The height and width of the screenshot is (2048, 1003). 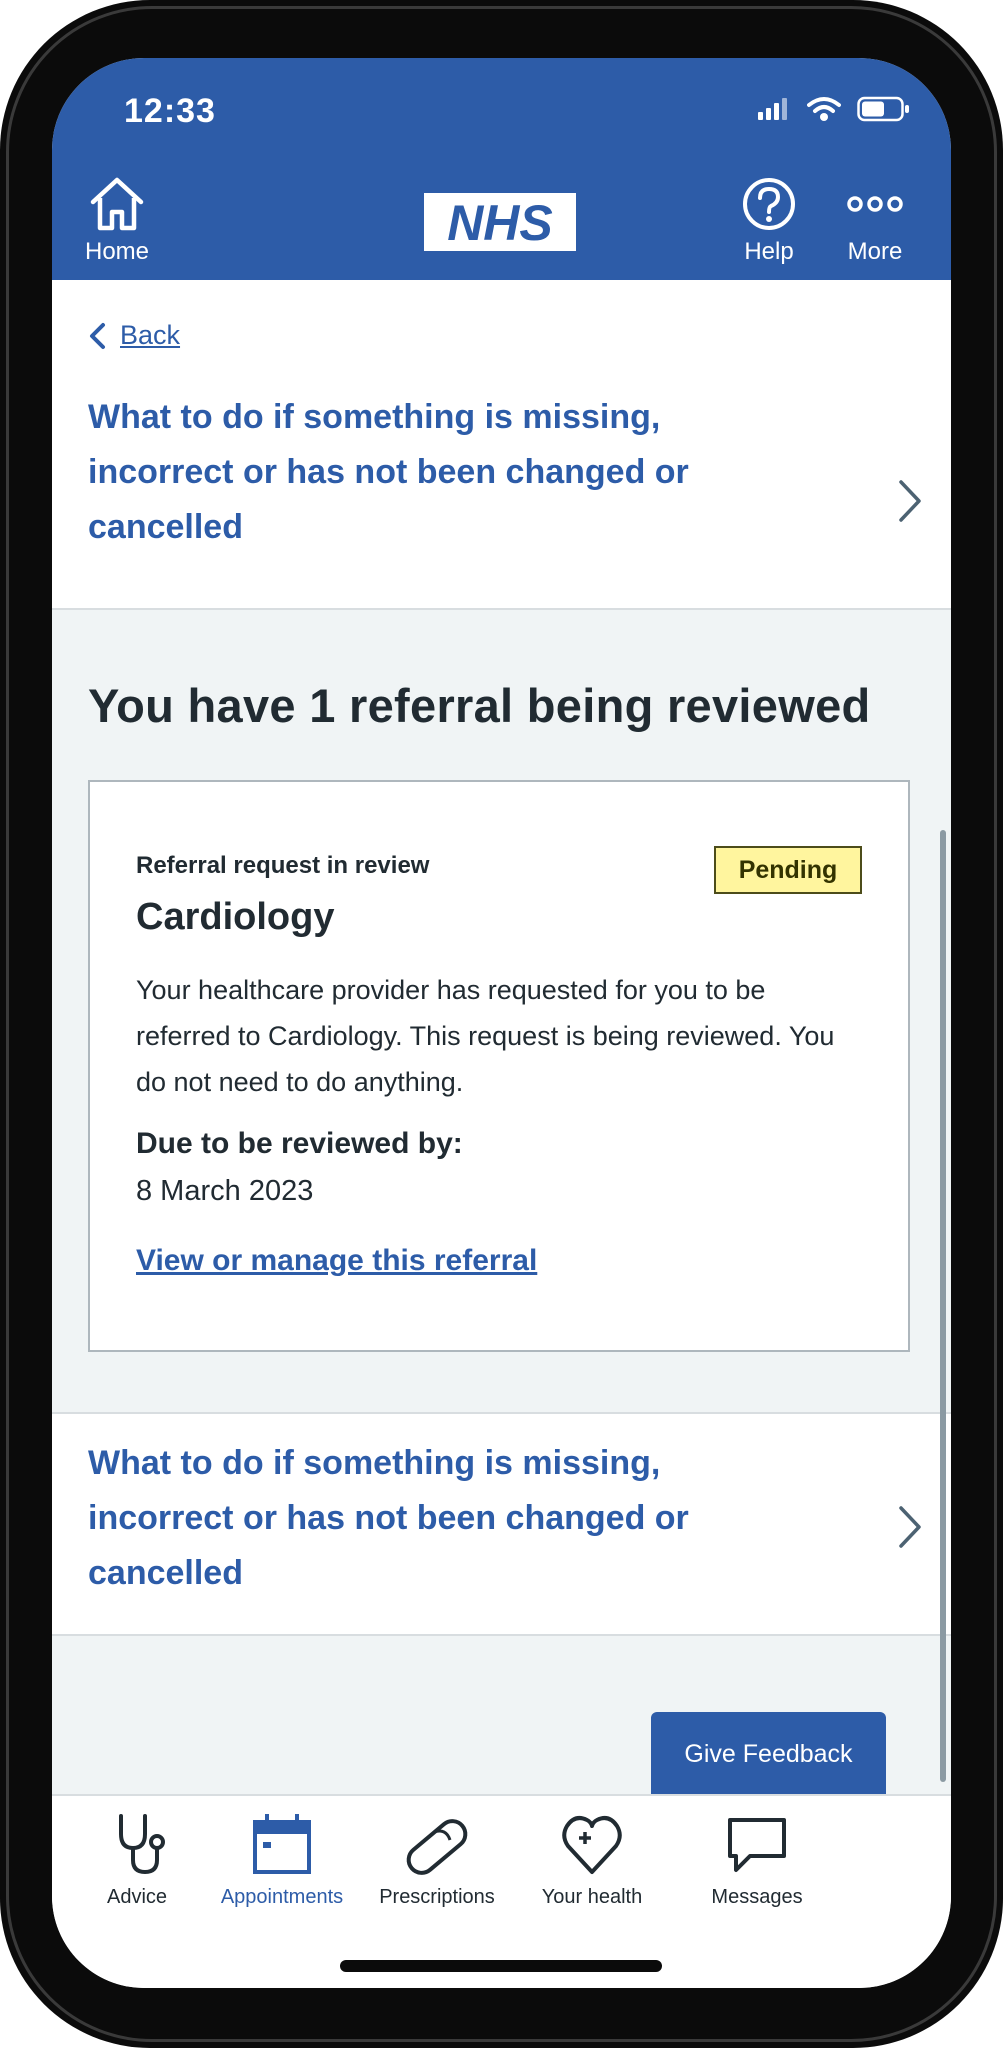 What do you see at coordinates (824, 109) in the screenshot?
I see `wifi-icon` at bounding box center [824, 109].